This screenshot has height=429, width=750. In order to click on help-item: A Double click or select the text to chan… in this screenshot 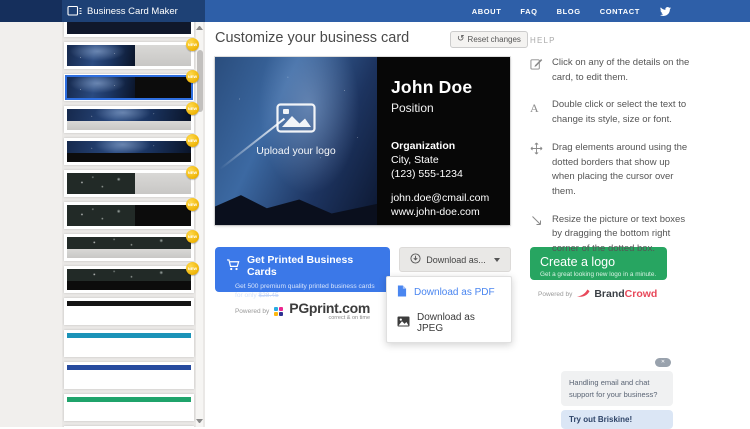, I will do `click(611, 112)`.